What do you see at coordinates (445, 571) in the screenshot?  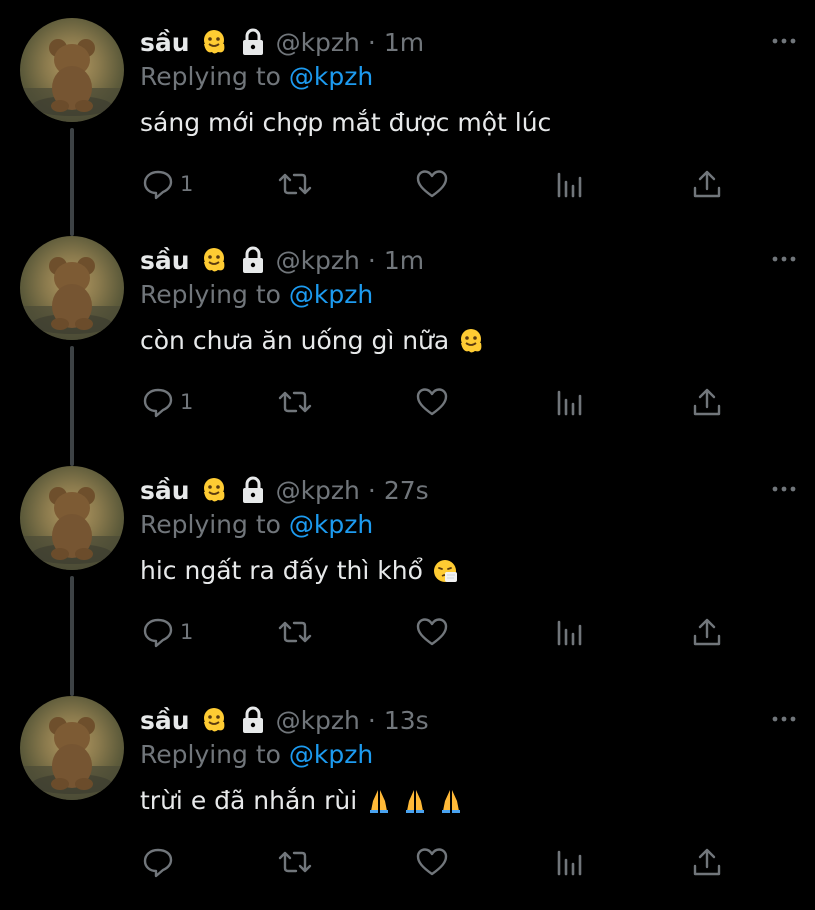 I see `sneezing-face-icon` at bounding box center [445, 571].